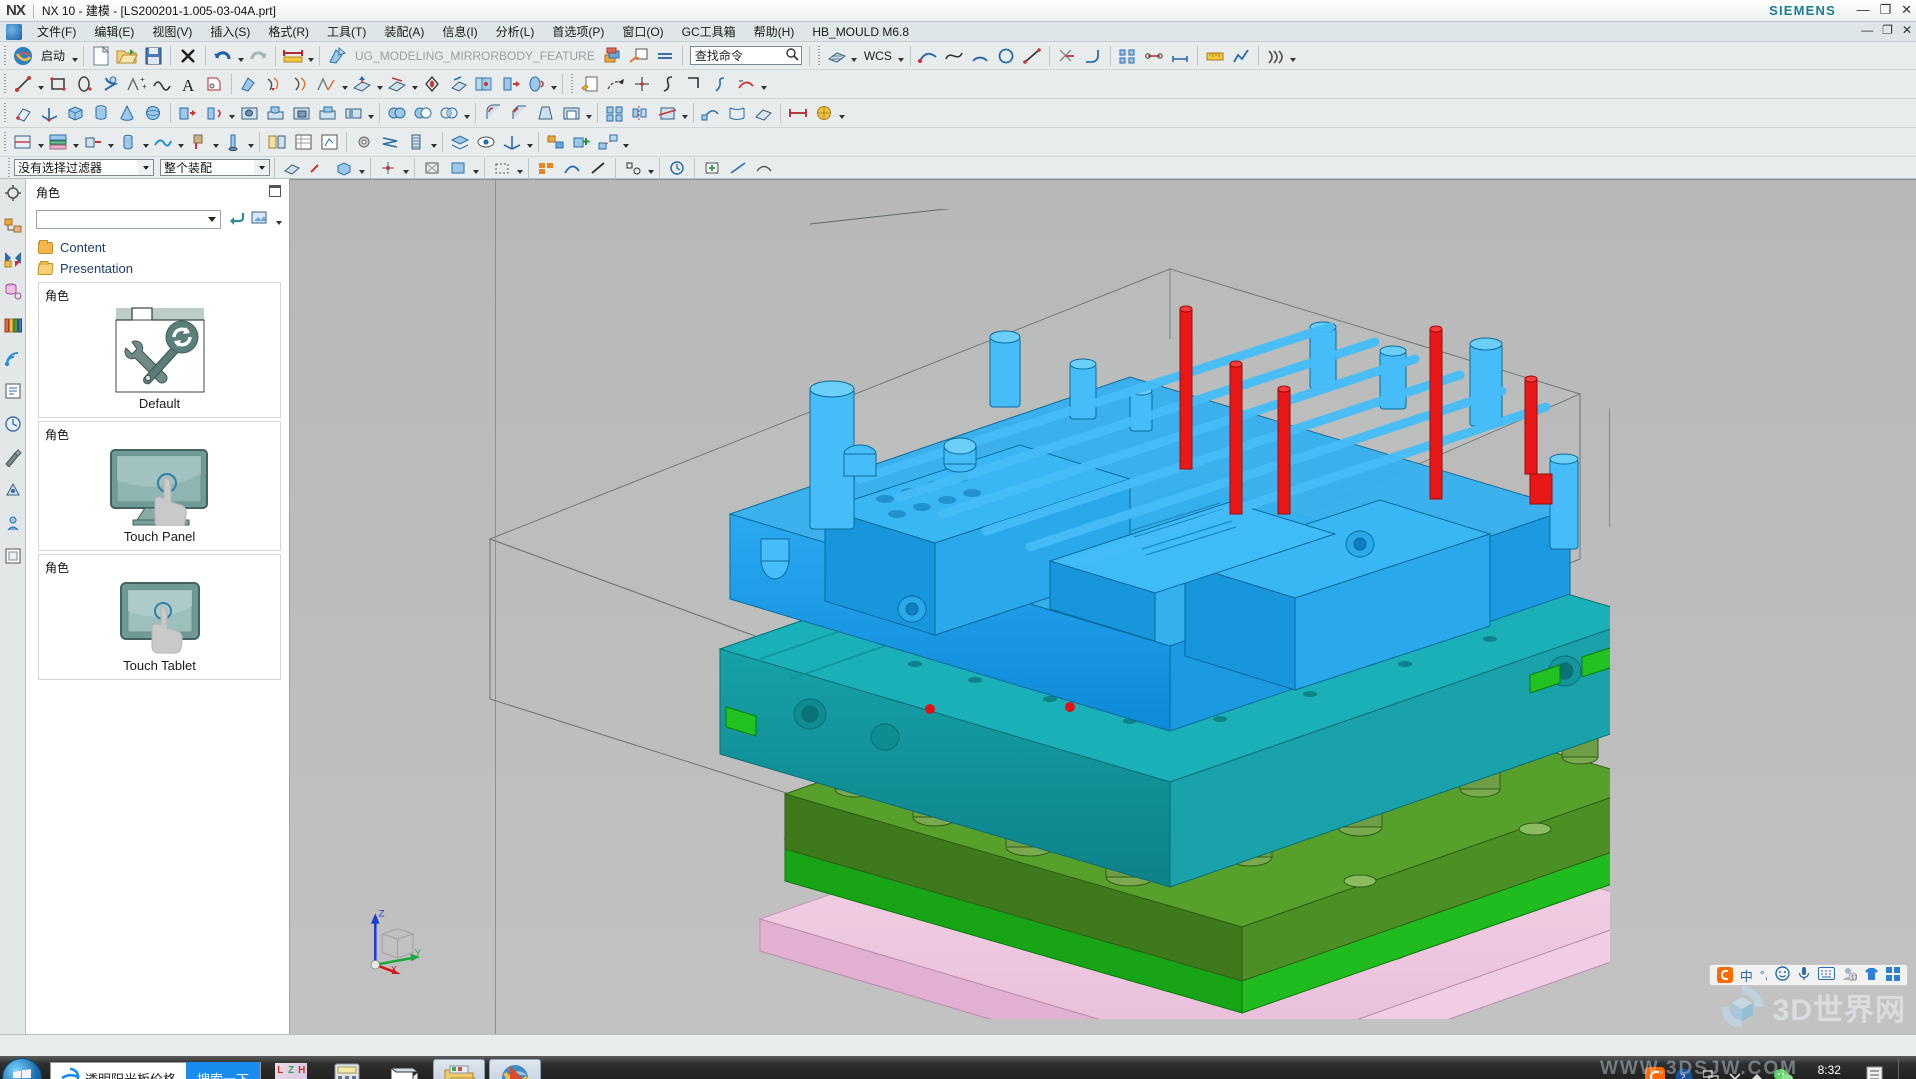 The image size is (1916, 1079). I want to click on sogou-ime-bar: 中 °, 17, so click(1808, 975).